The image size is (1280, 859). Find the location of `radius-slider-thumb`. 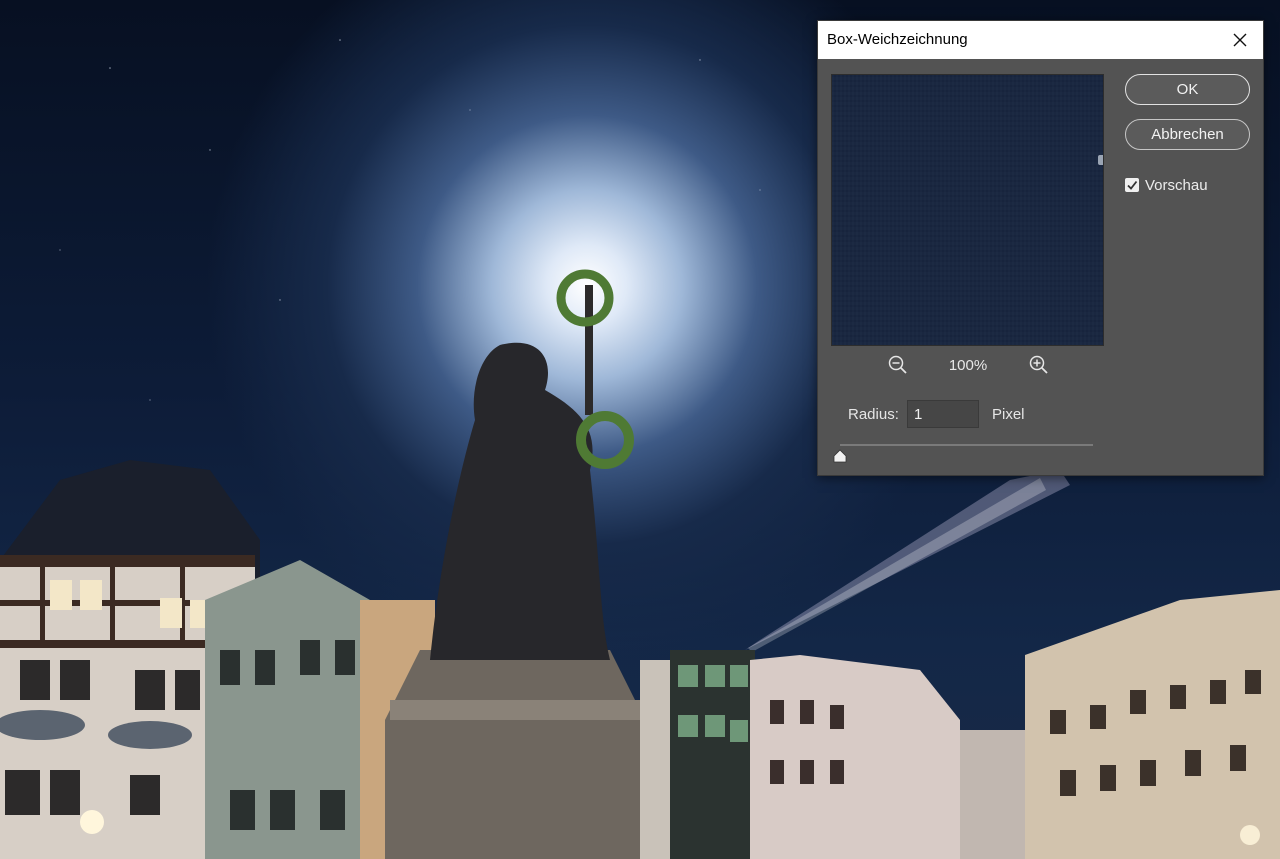

radius-slider-thumb is located at coordinates (840, 456).